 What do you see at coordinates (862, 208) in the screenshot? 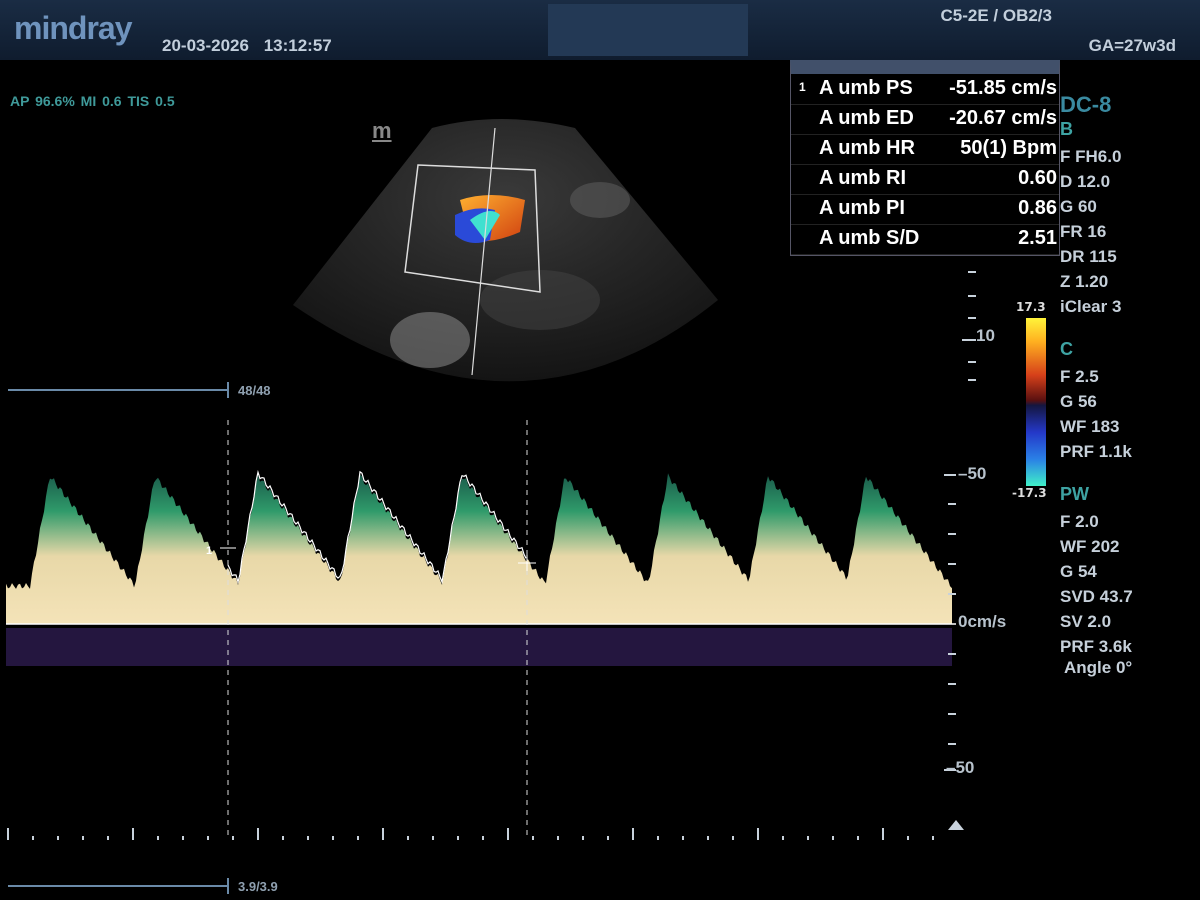
I see `measurement-name: A umb PI` at bounding box center [862, 208].